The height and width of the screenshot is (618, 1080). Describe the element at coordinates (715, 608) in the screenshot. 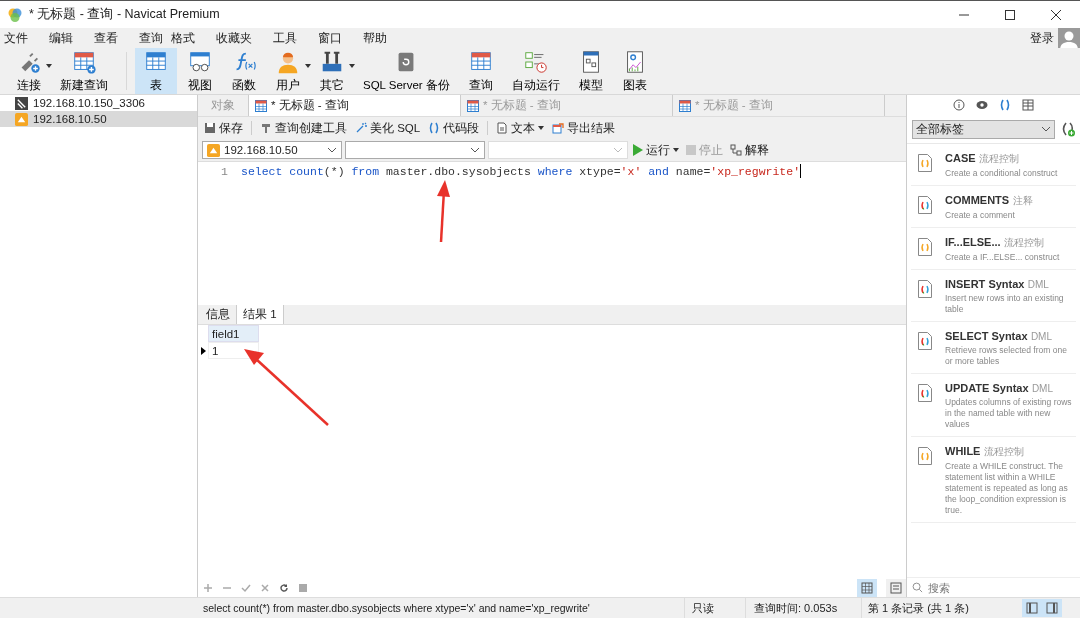

I see `status-mode: 只读` at that location.